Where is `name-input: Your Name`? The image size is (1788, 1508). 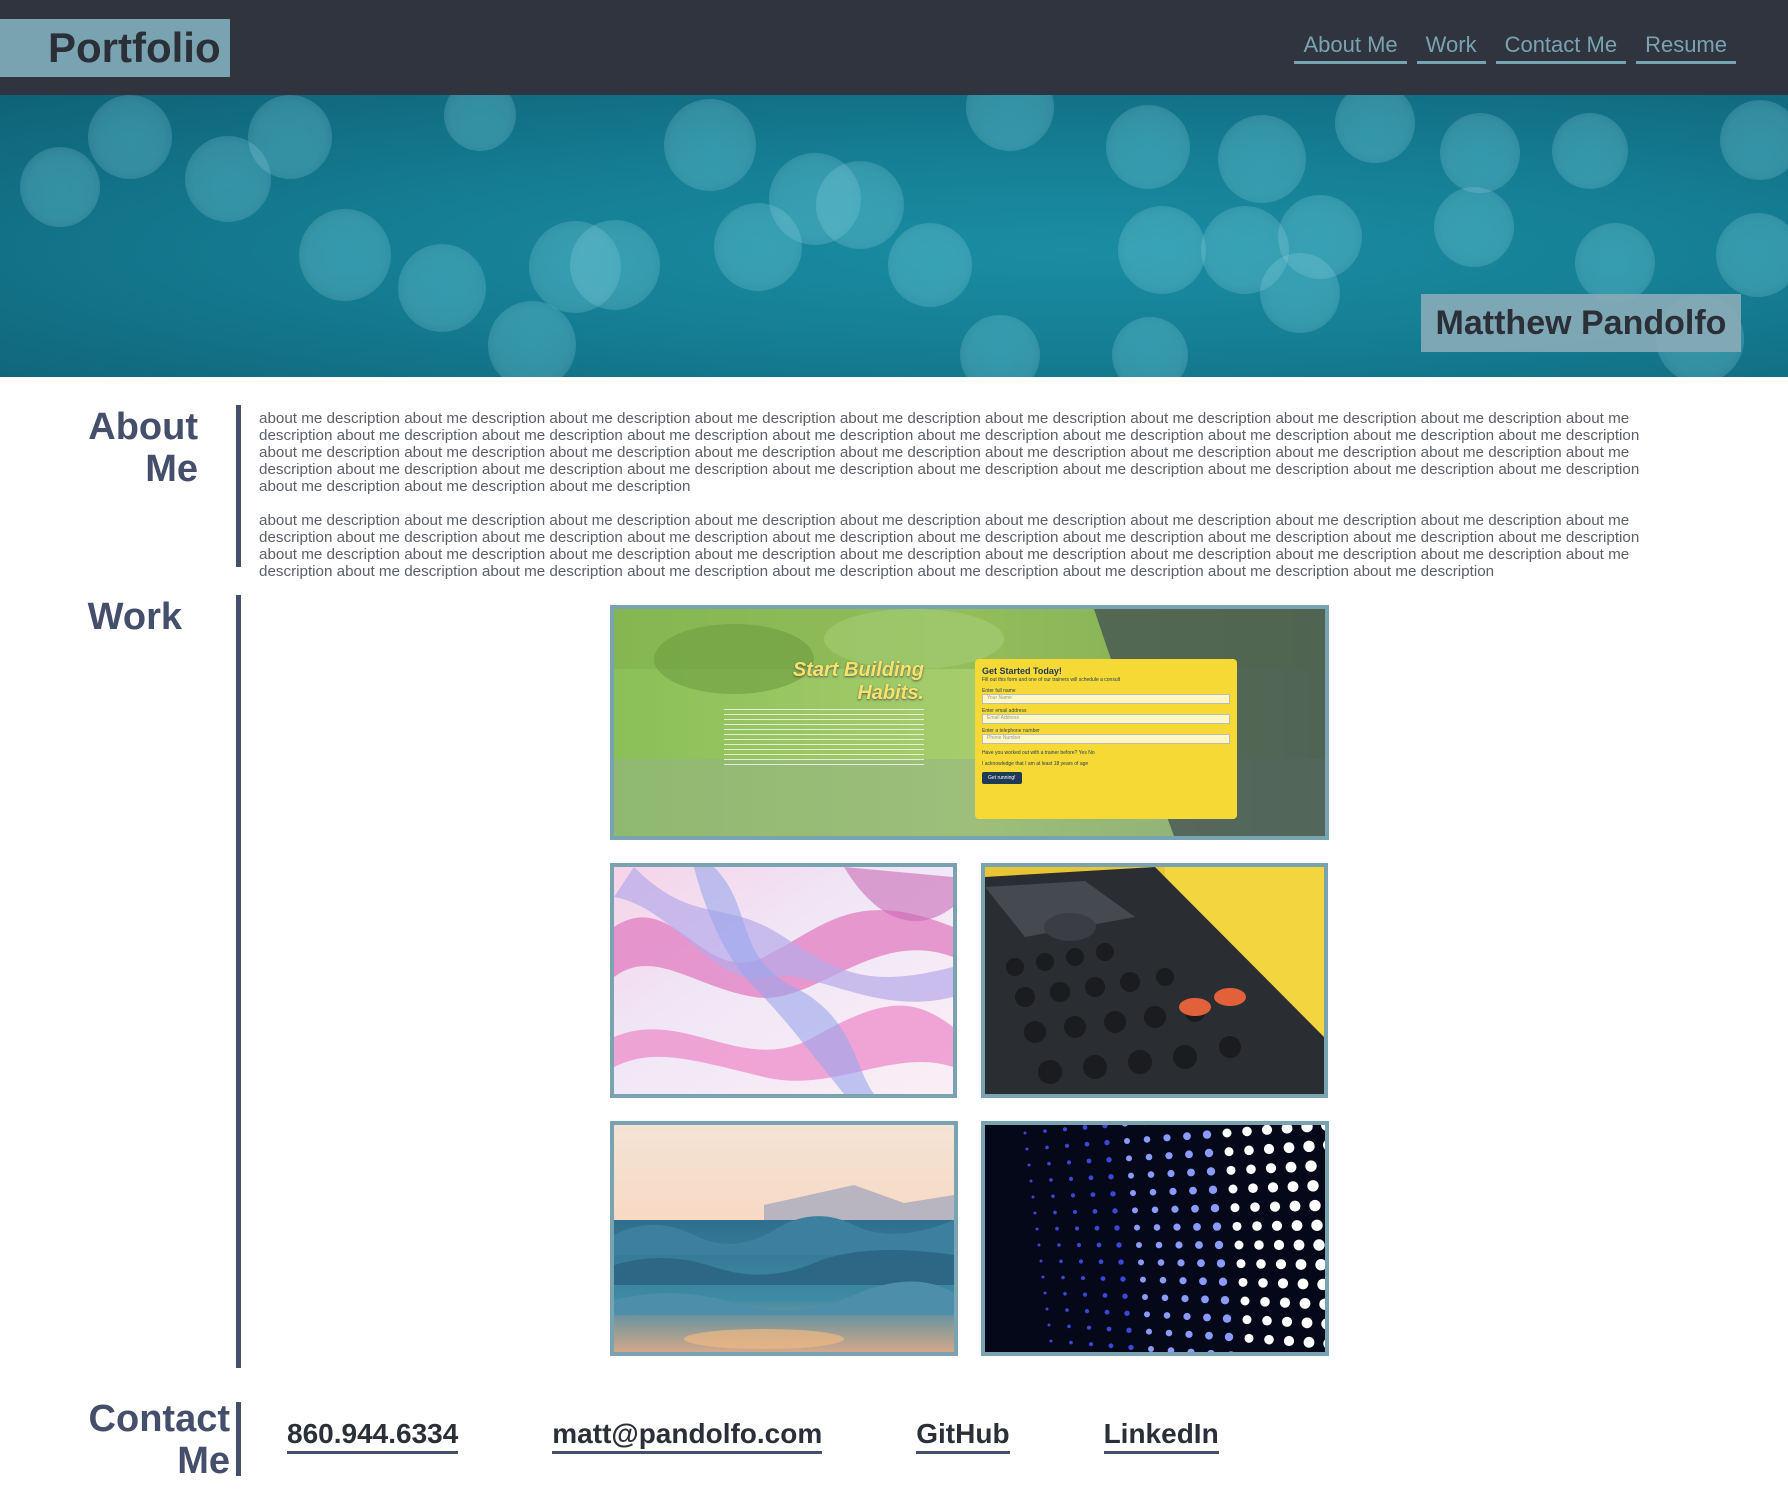 name-input: Your Name is located at coordinates (1106, 699).